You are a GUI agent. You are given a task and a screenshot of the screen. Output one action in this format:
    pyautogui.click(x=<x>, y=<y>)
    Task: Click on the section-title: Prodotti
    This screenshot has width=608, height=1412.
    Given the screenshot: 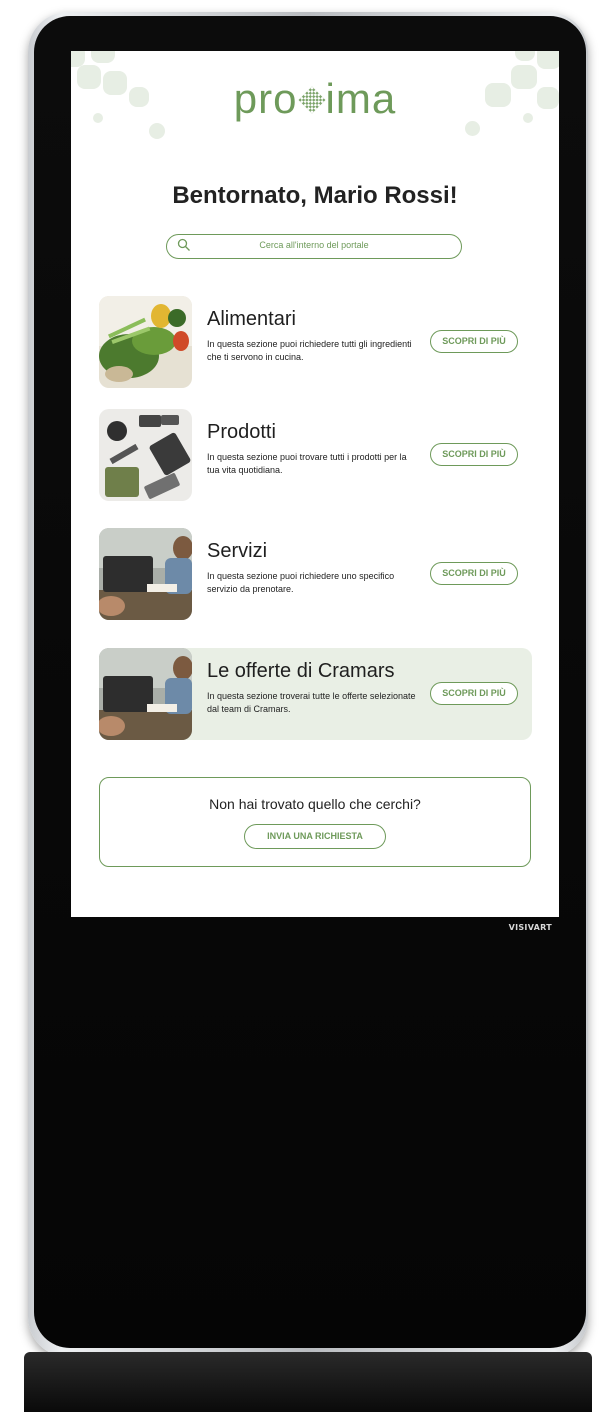 What is the action you would take?
    pyautogui.click(x=241, y=432)
    